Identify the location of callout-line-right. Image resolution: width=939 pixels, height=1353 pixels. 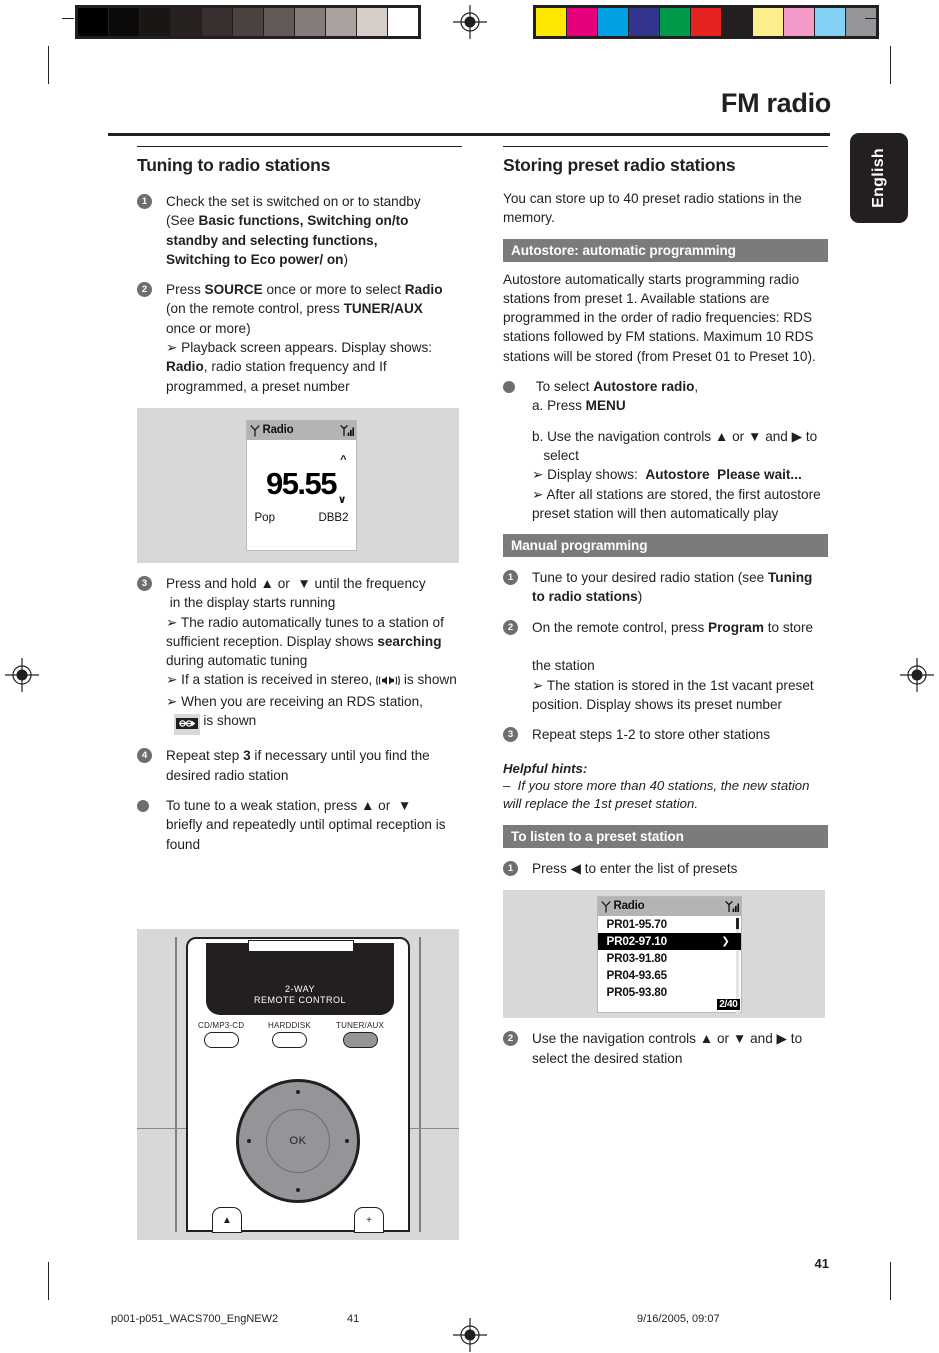
(433, 1128).